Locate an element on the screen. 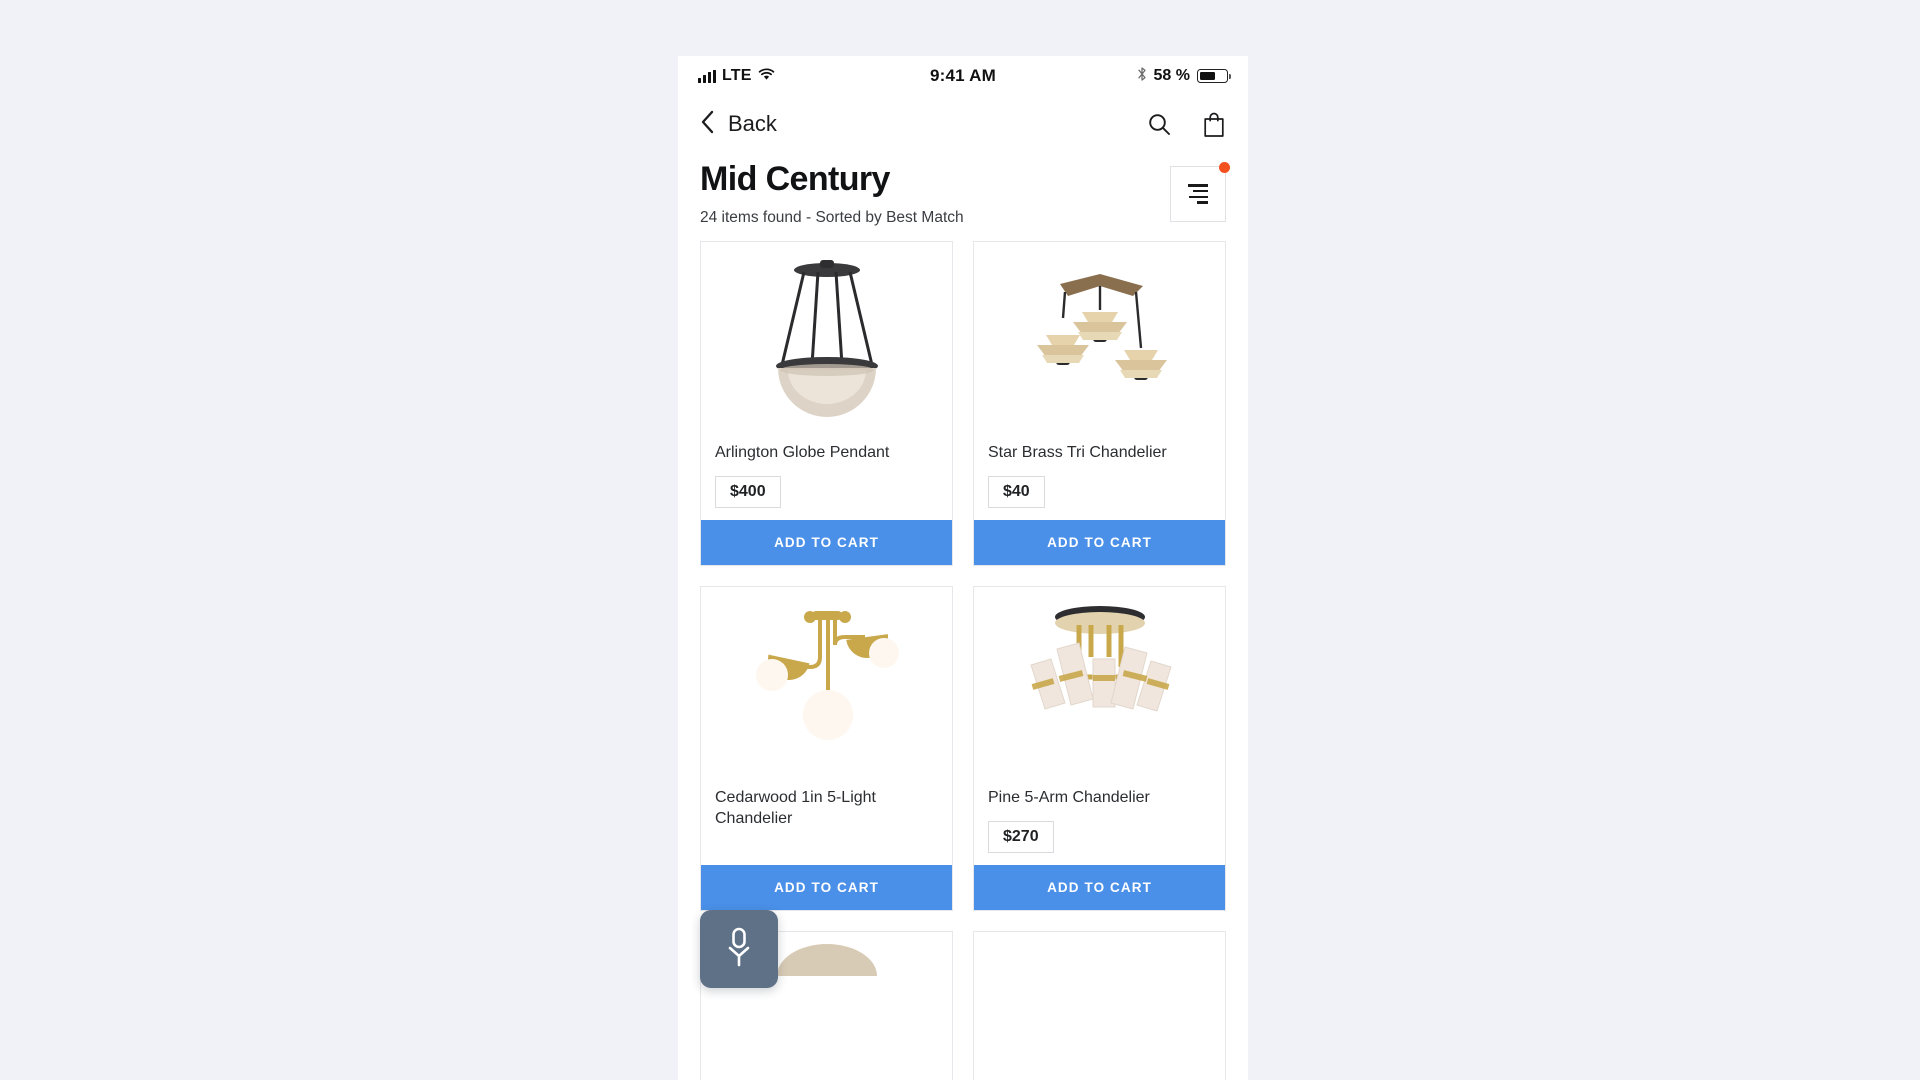 The image size is (1920, 1080). page-title: Mid Century is located at coordinates (795, 179).